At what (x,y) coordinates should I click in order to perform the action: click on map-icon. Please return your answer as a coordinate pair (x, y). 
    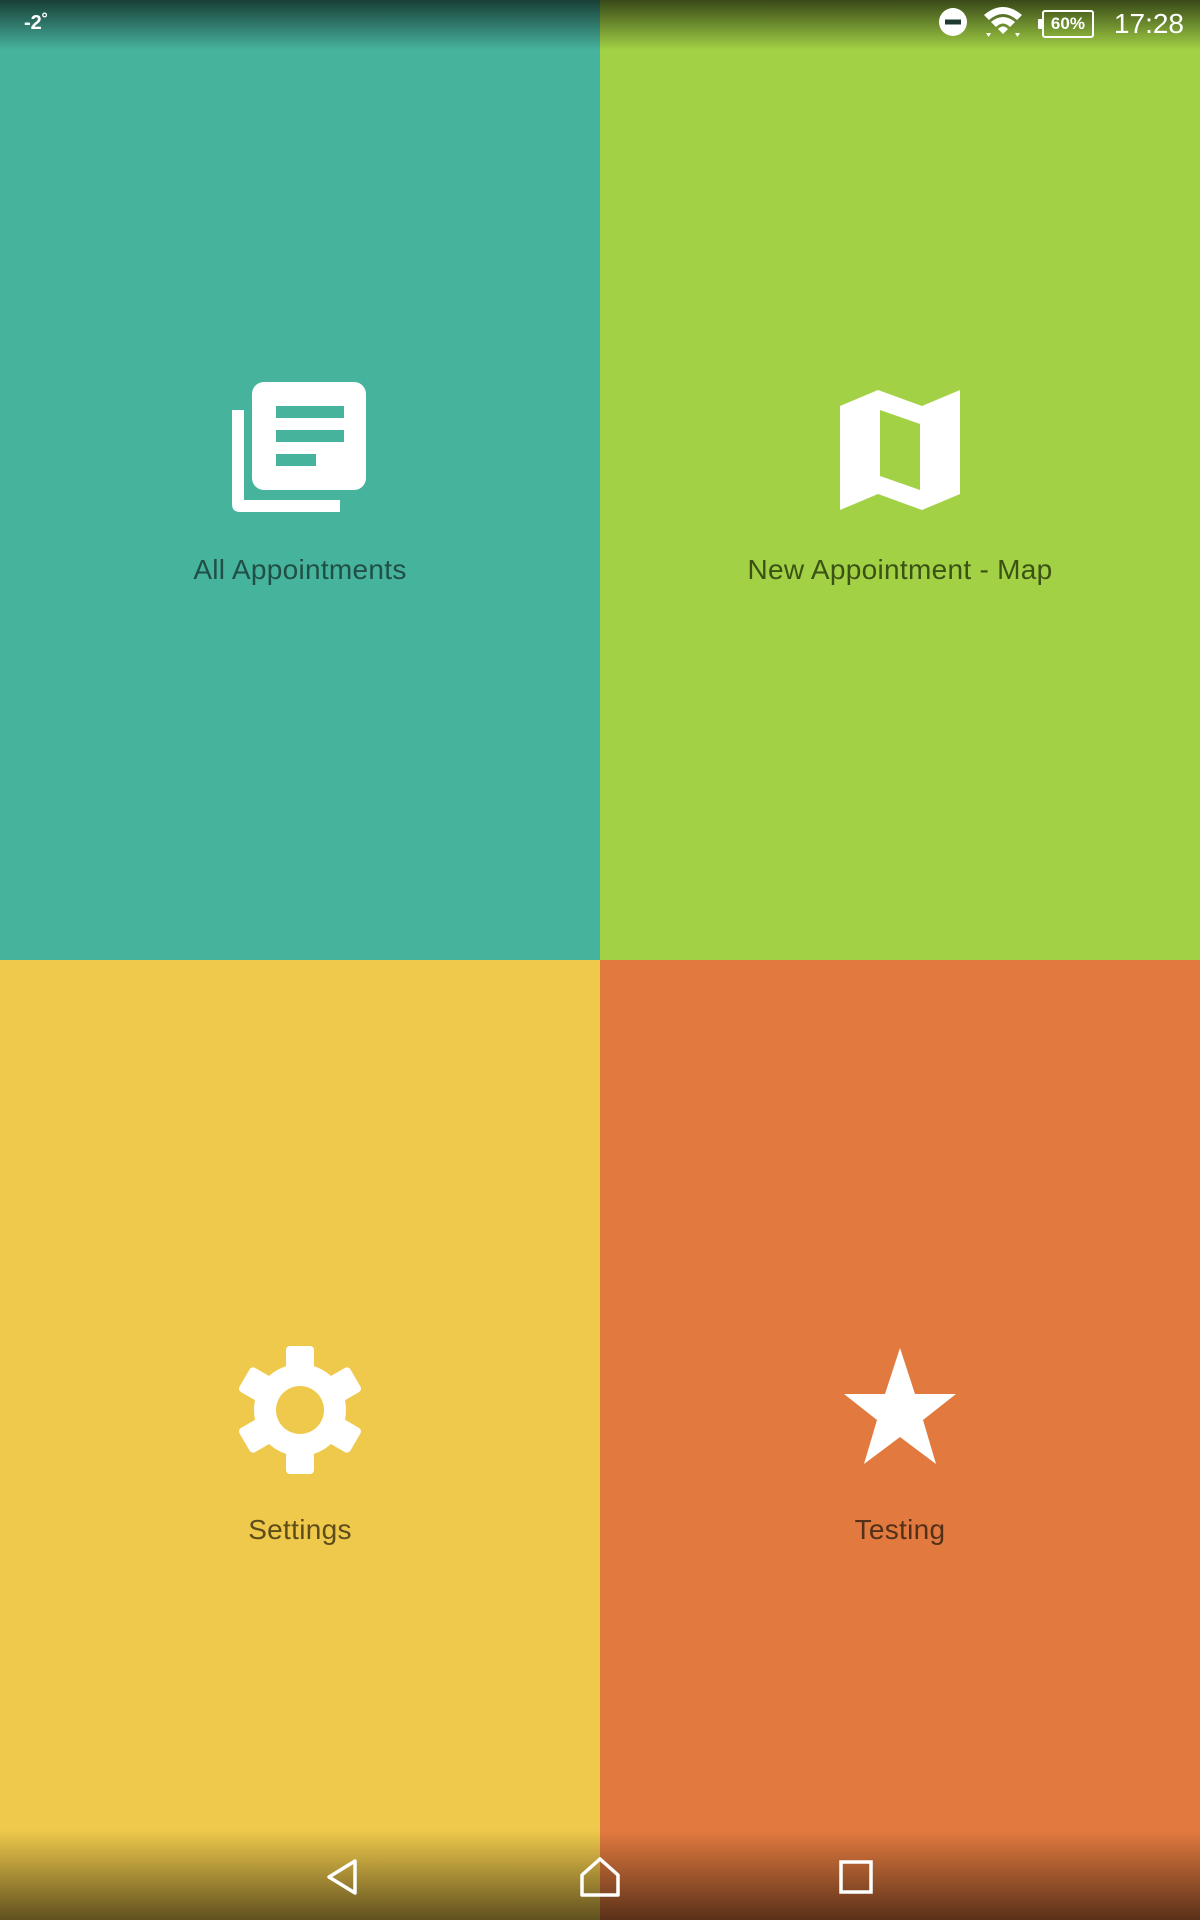
    Looking at the image, I should click on (900, 450).